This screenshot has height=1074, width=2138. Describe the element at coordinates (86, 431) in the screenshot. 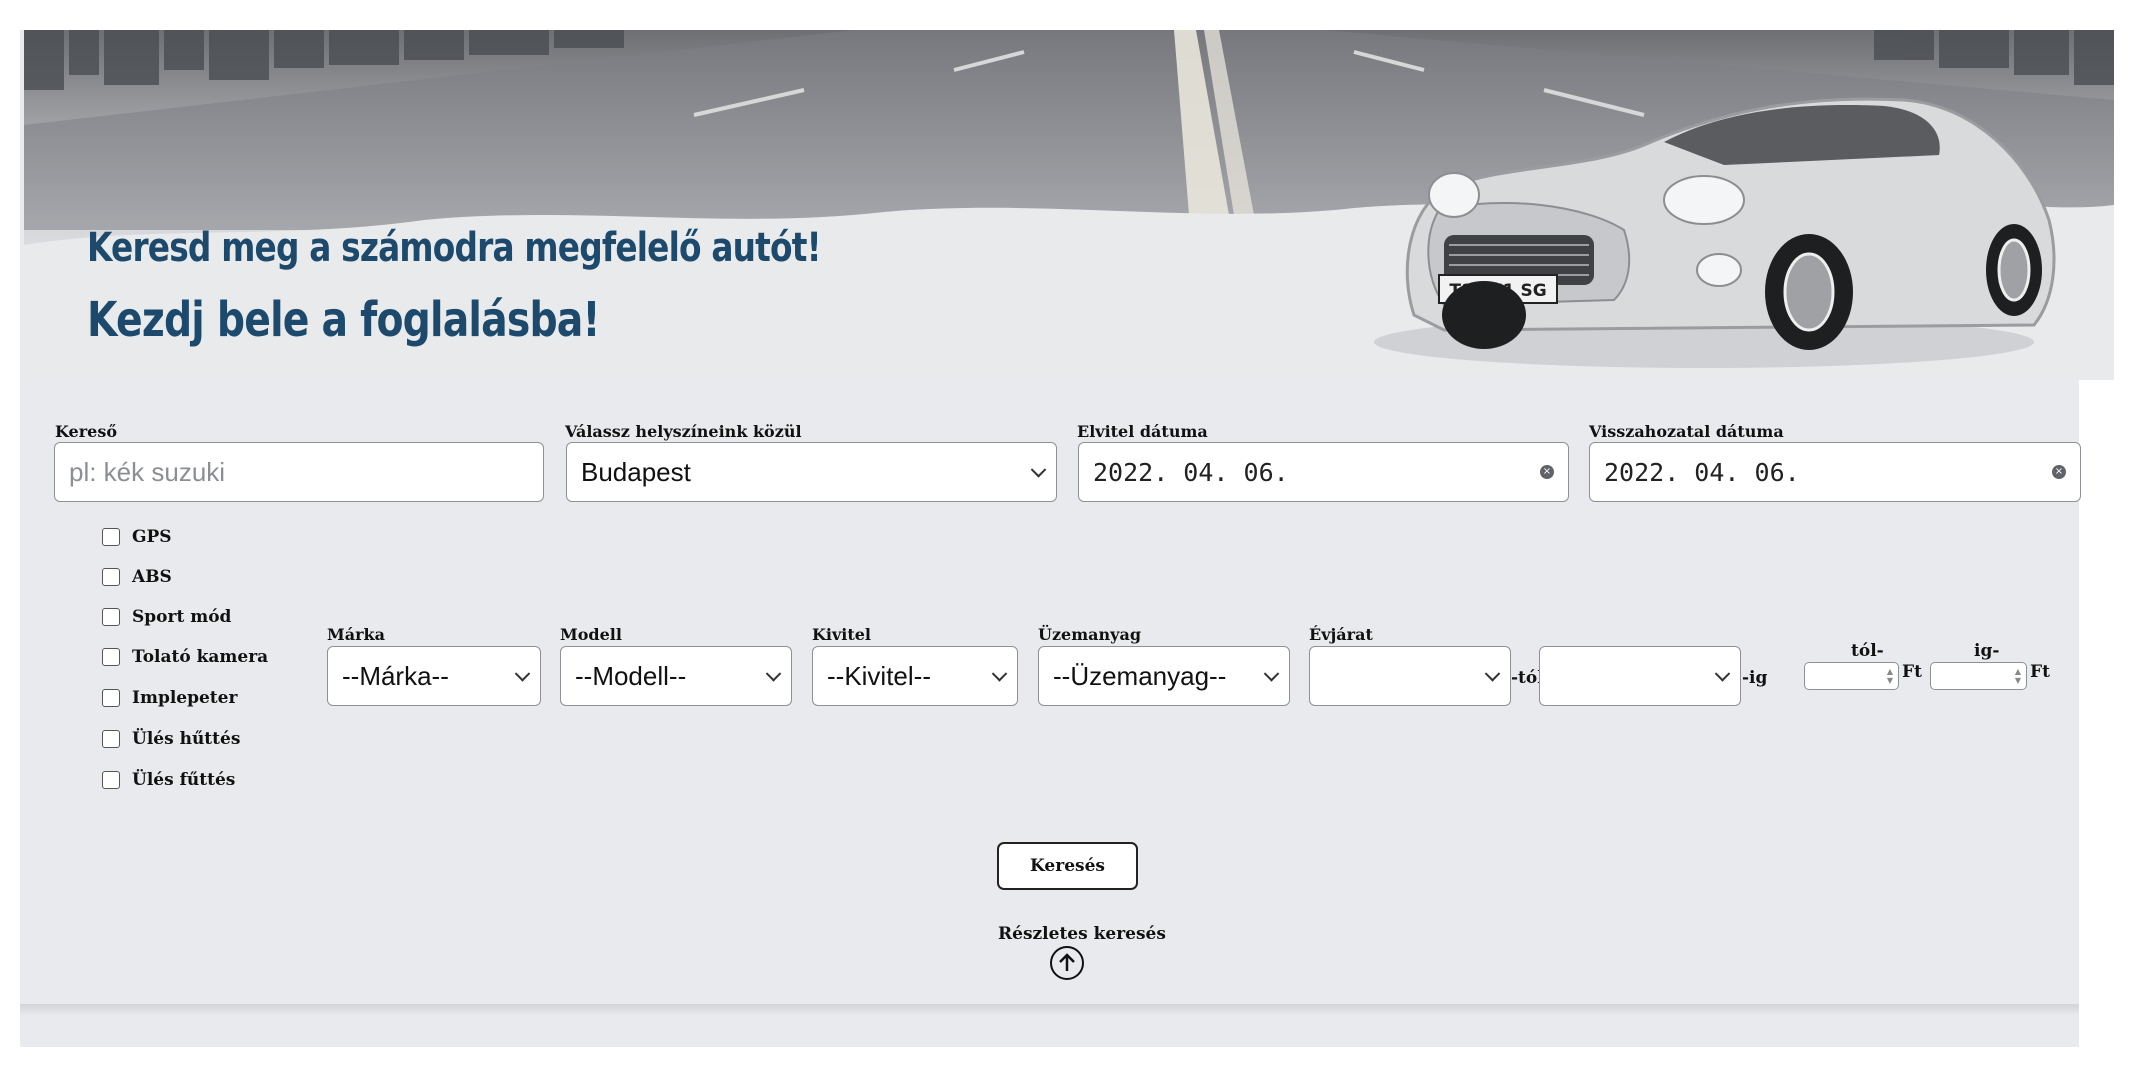

I see `search-label: Kereső` at that location.